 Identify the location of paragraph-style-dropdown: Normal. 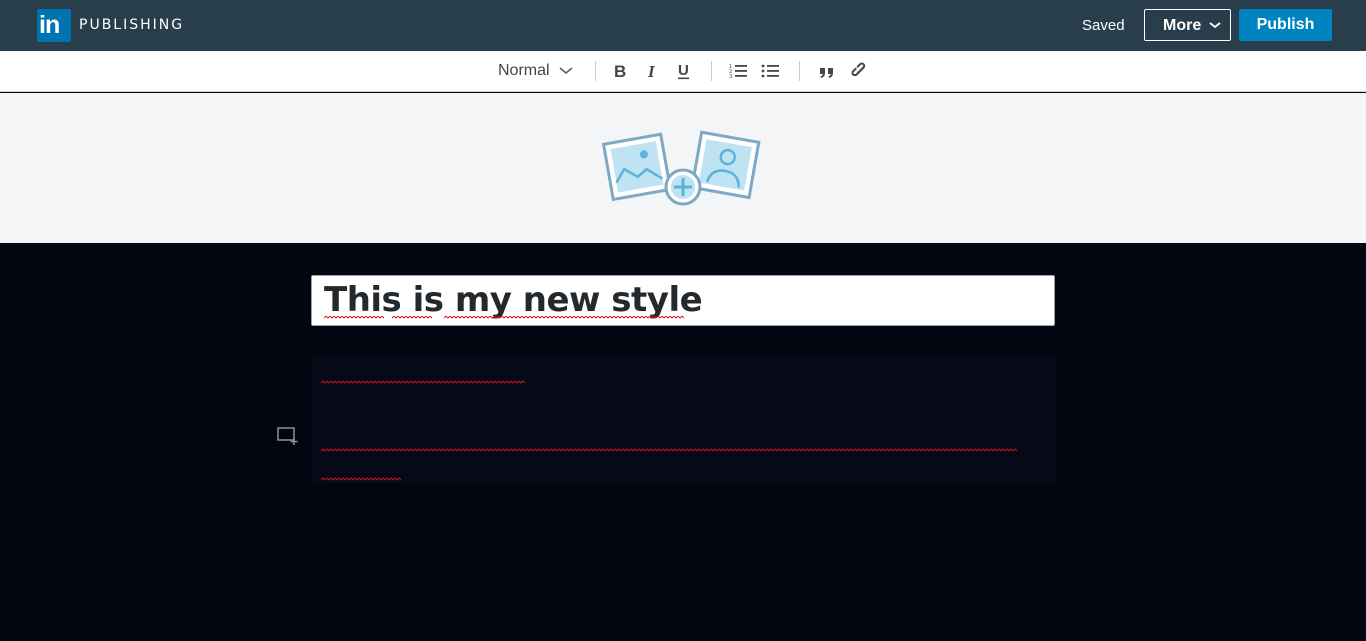
(538, 71).